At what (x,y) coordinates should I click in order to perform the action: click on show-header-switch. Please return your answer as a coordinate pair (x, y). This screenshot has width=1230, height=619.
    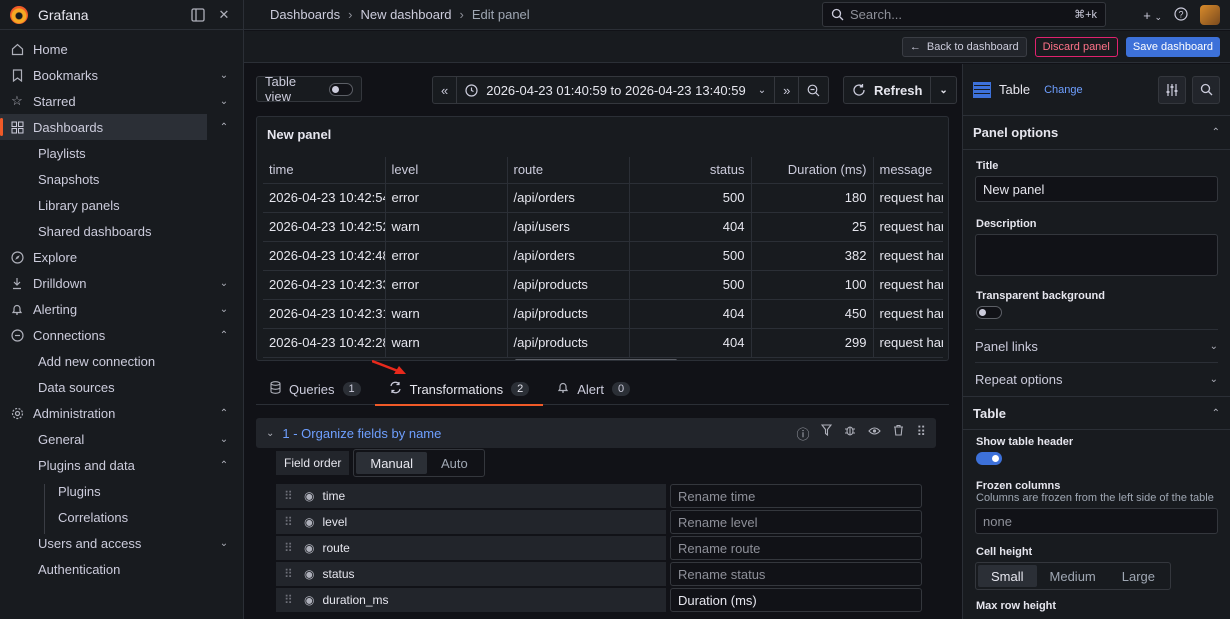
    Looking at the image, I should click on (989, 458).